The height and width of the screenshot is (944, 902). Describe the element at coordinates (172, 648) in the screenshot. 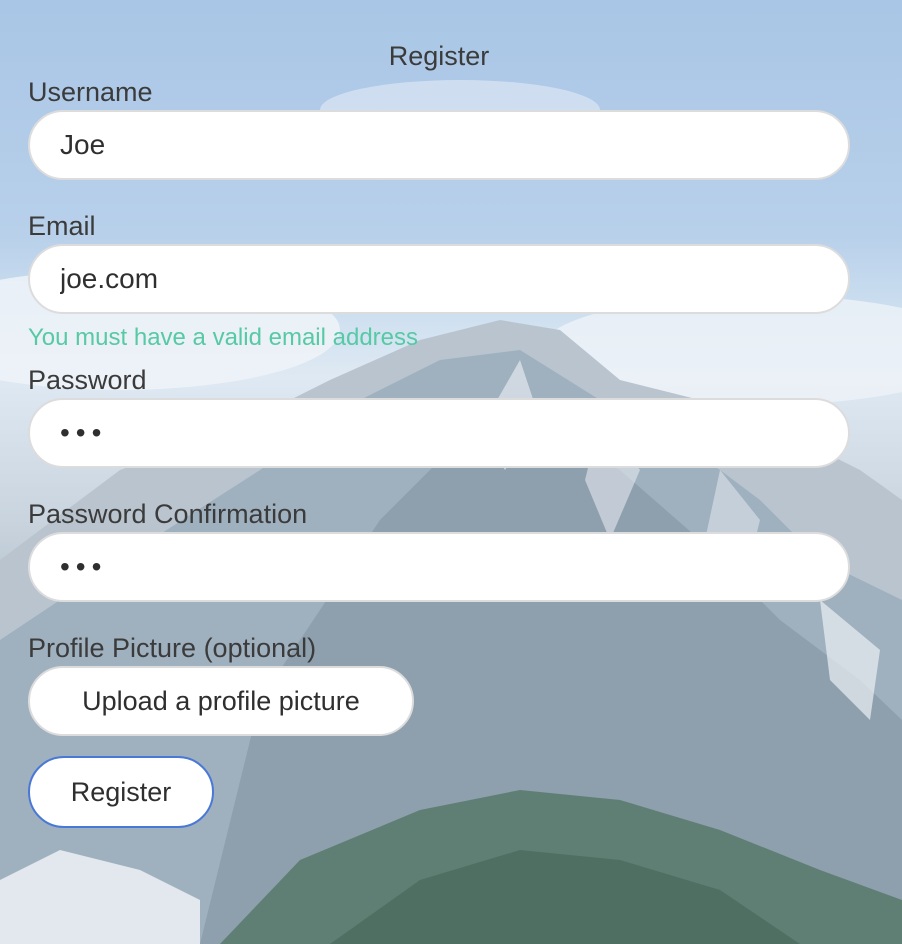

I see `profile-picture-label: Profile Picture (optional)` at that location.